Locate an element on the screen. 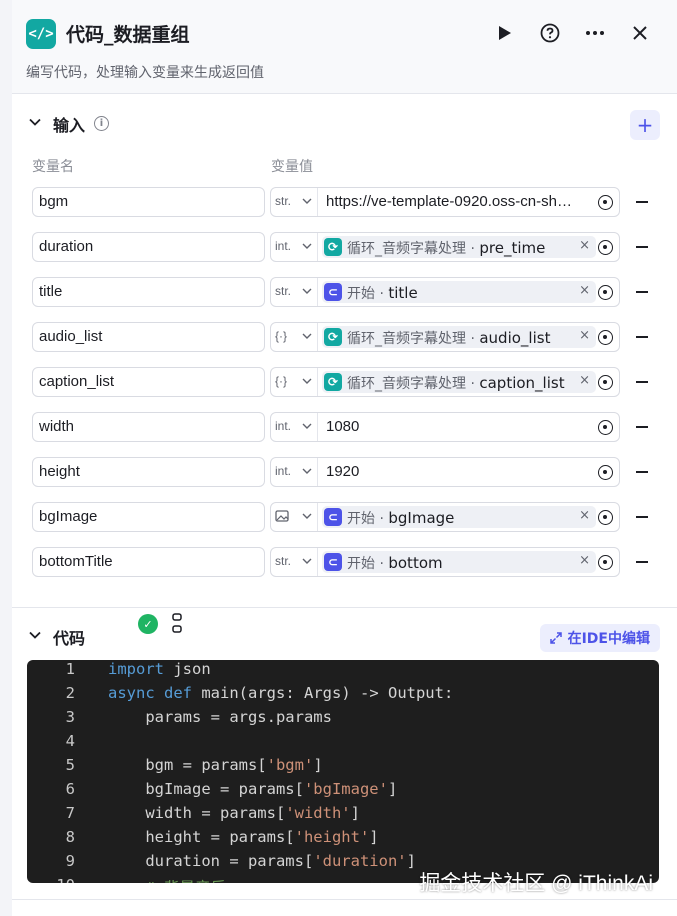 Image resolution: width=677 pixels, height=916 pixels. variable-value-field: {·} ⟳ 循环_音频字幕处理 · audio_list × is located at coordinates (445, 337).